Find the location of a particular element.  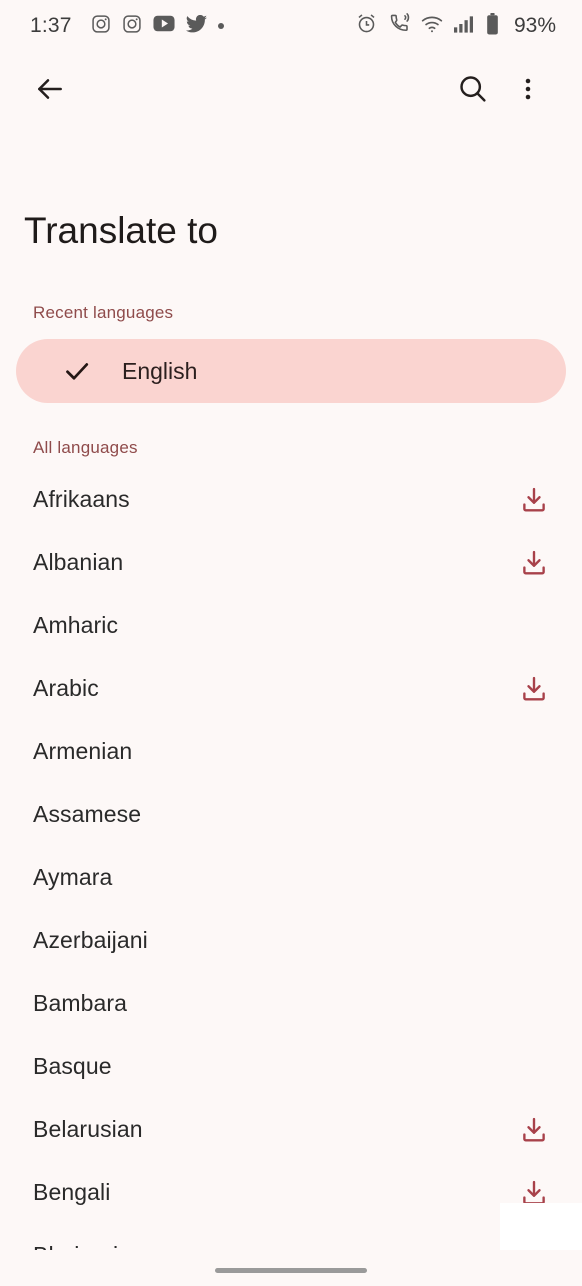

status-bar-system-icons: 93% is located at coordinates (456, 26).